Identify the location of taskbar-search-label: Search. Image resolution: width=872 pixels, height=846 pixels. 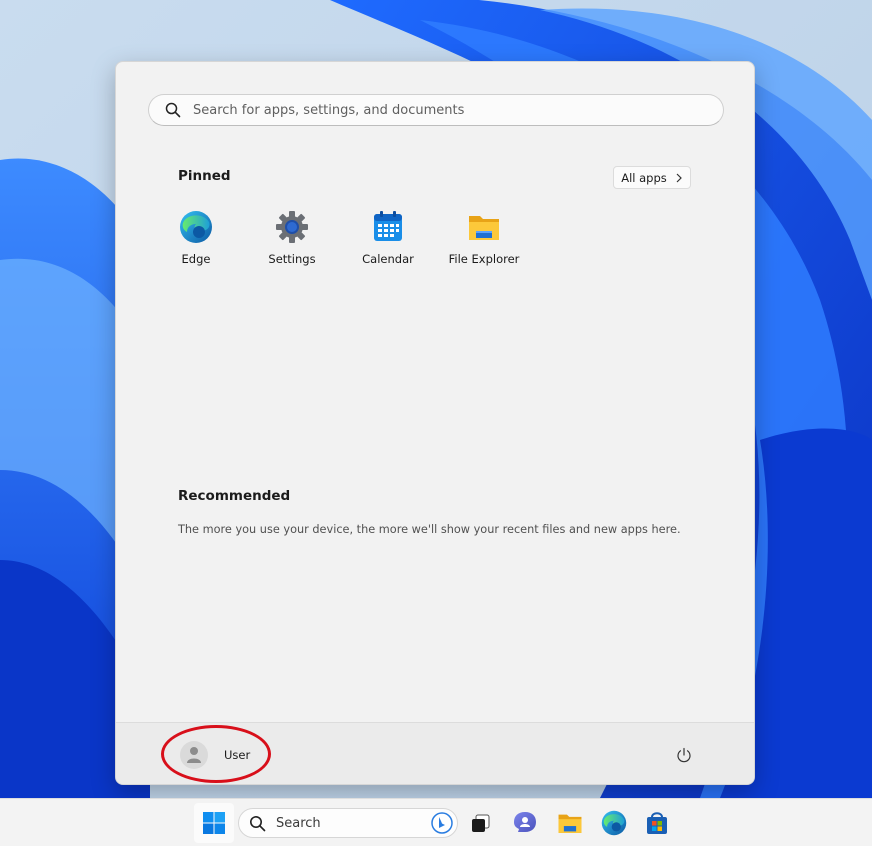
(298, 823).